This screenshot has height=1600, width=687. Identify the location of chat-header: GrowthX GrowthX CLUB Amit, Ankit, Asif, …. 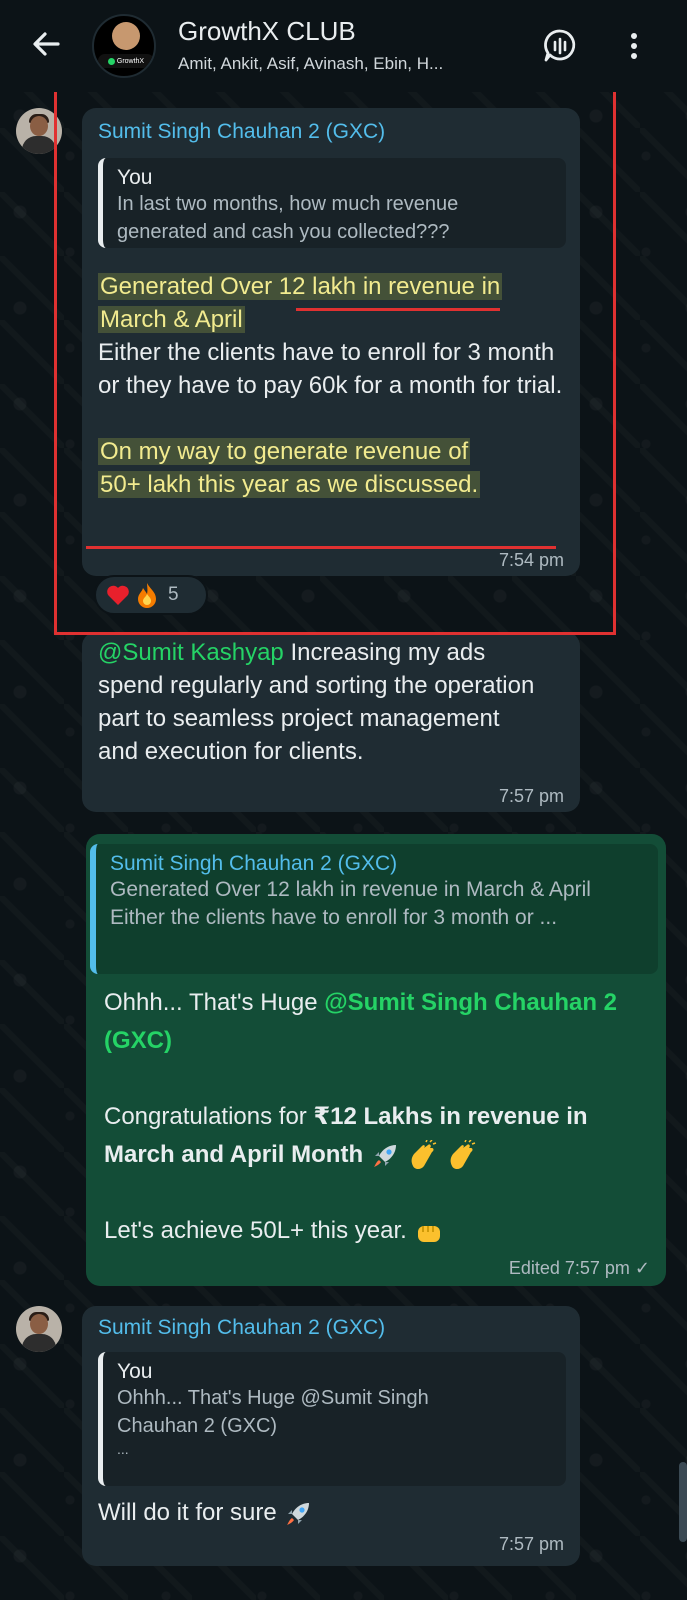
(343, 46).